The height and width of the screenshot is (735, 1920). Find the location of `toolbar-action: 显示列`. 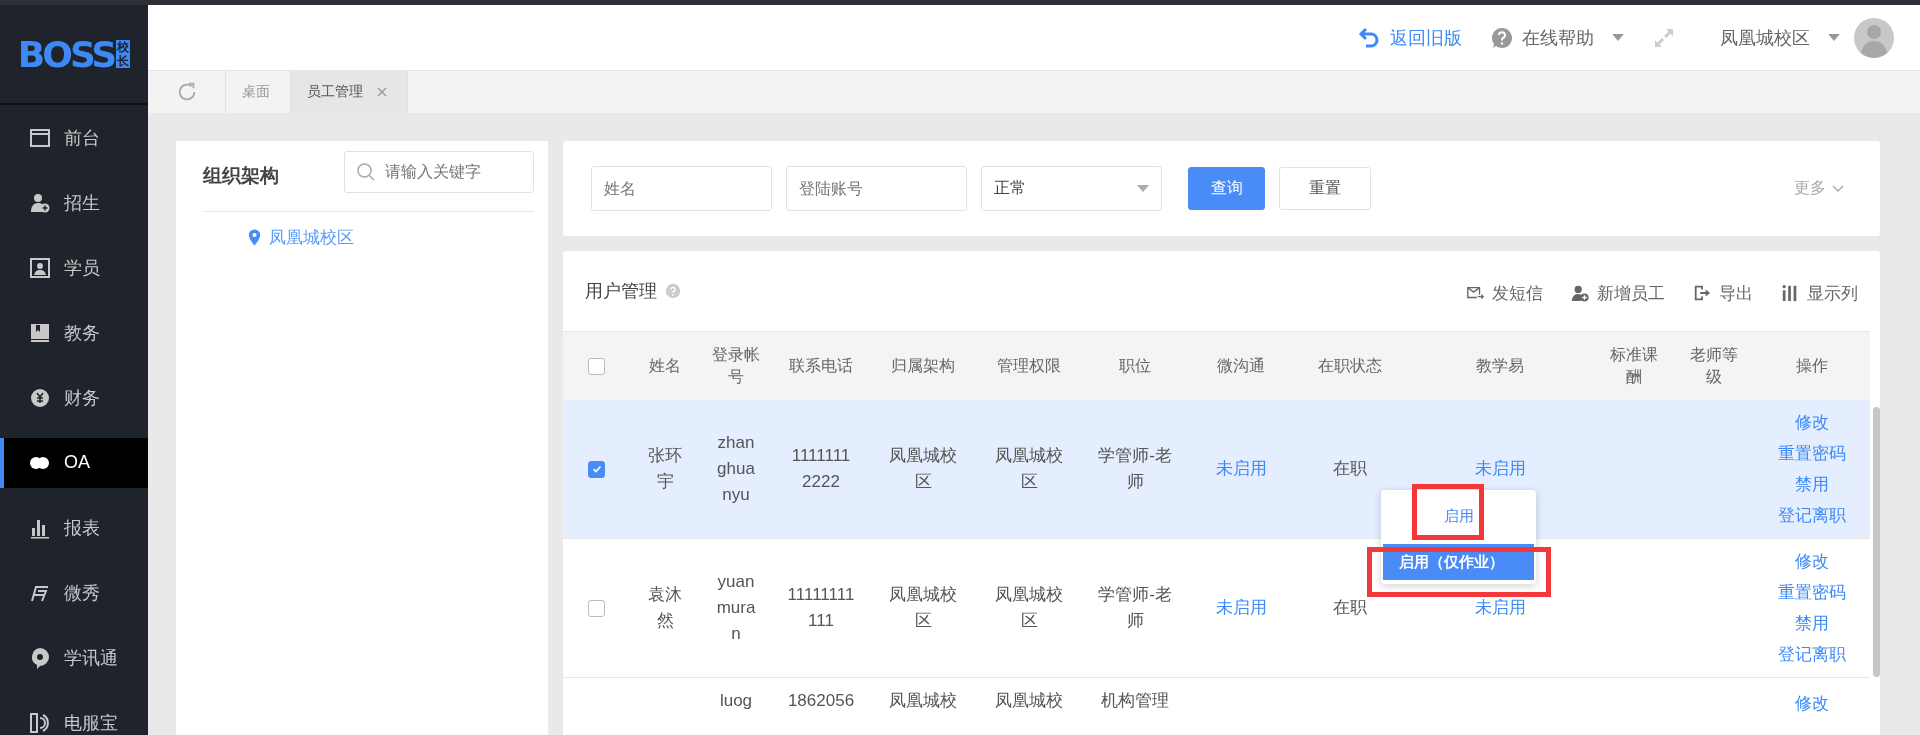

toolbar-action: 显示列 is located at coordinates (1819, 293).